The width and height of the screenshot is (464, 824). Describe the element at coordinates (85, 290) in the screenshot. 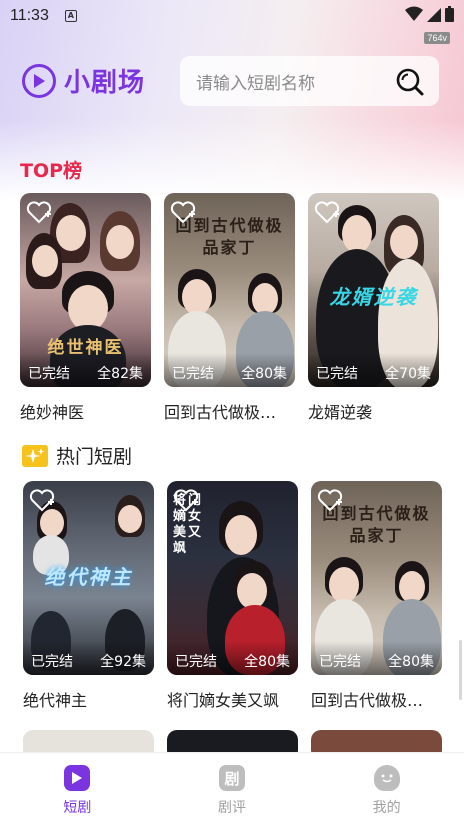

I see `drama-poster: 绝世神医 已完结 全82集` at that location.